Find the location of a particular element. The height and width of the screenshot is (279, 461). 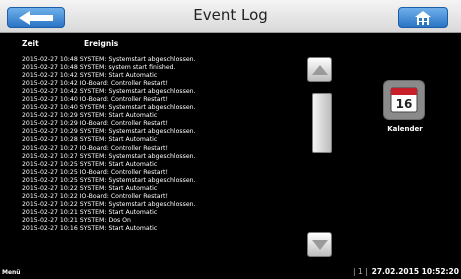

log-row: 2015-02-27 10:28 SYSTEM: Start Automatic is located at coordinates (90, 140).